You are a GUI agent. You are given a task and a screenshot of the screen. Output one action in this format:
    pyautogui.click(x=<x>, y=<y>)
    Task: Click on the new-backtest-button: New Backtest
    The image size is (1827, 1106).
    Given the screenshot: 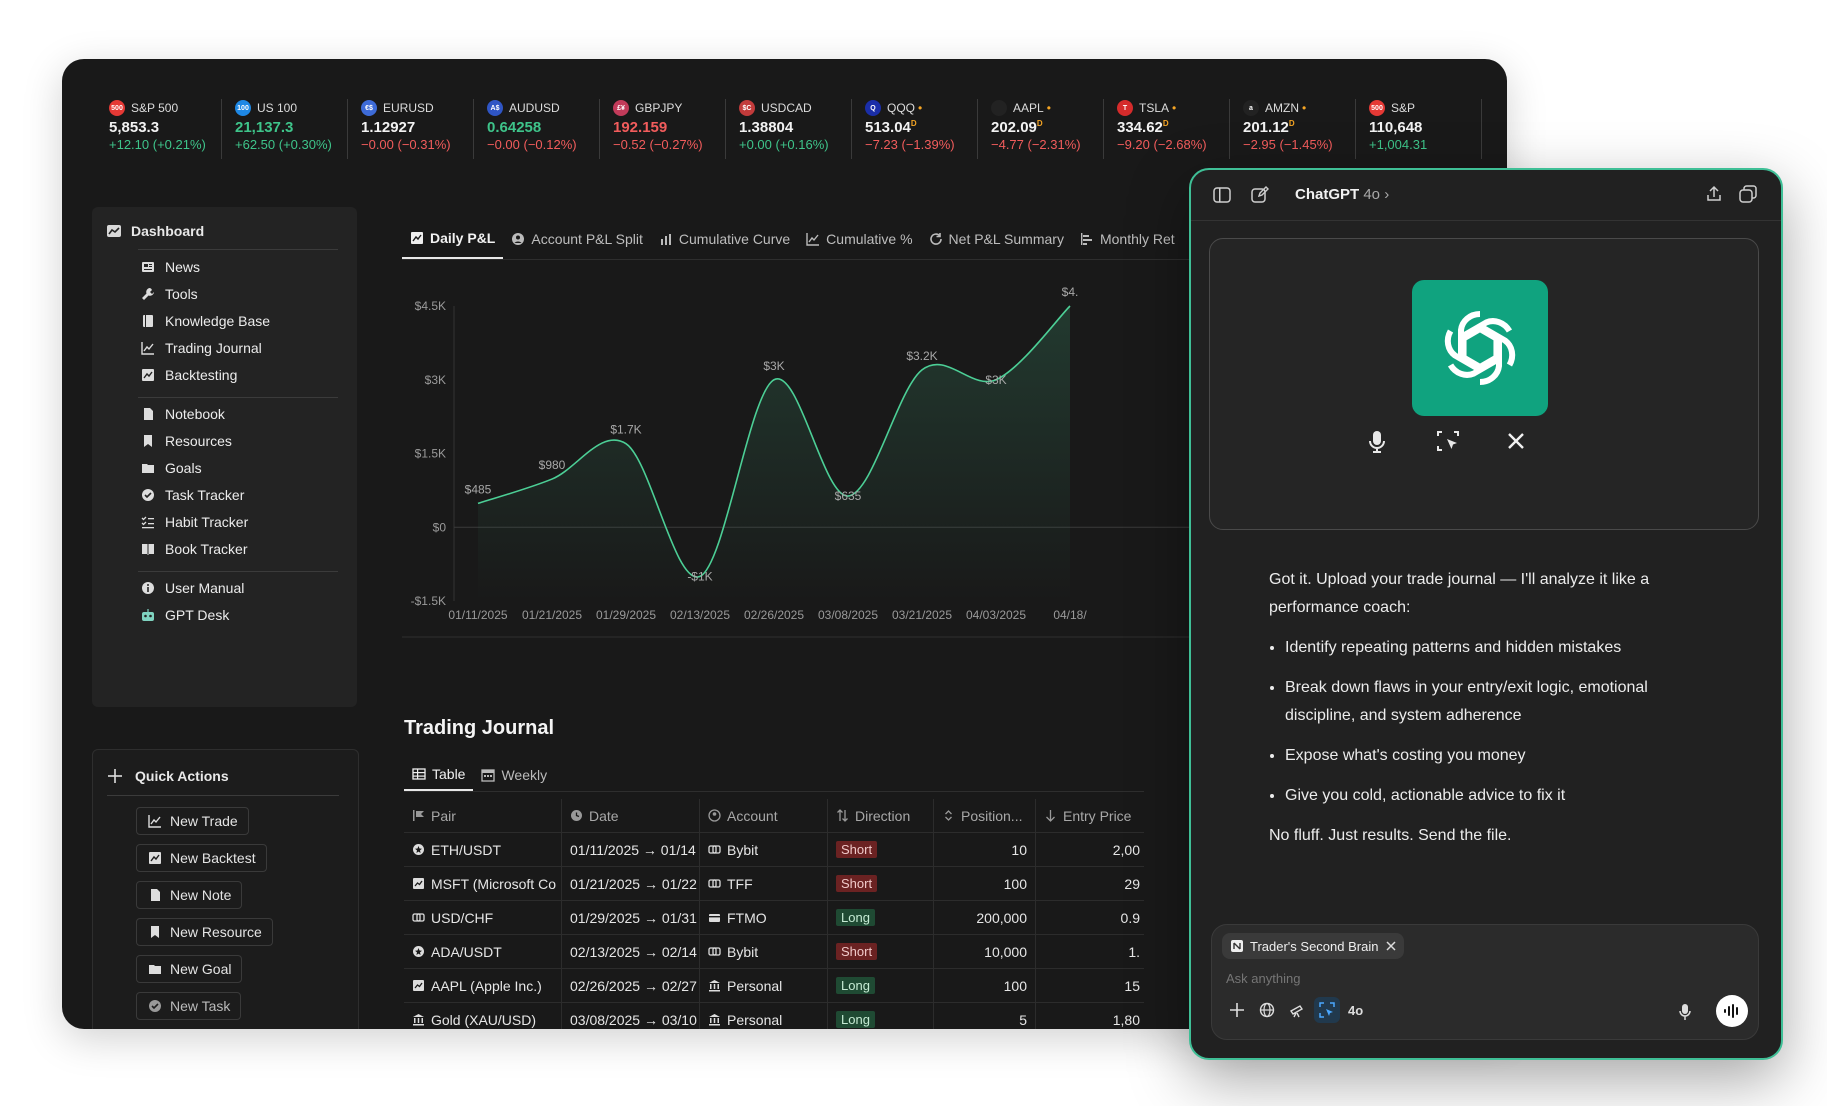 What is the action you would take?
    pyautogui.click(x=201, y=858)
    